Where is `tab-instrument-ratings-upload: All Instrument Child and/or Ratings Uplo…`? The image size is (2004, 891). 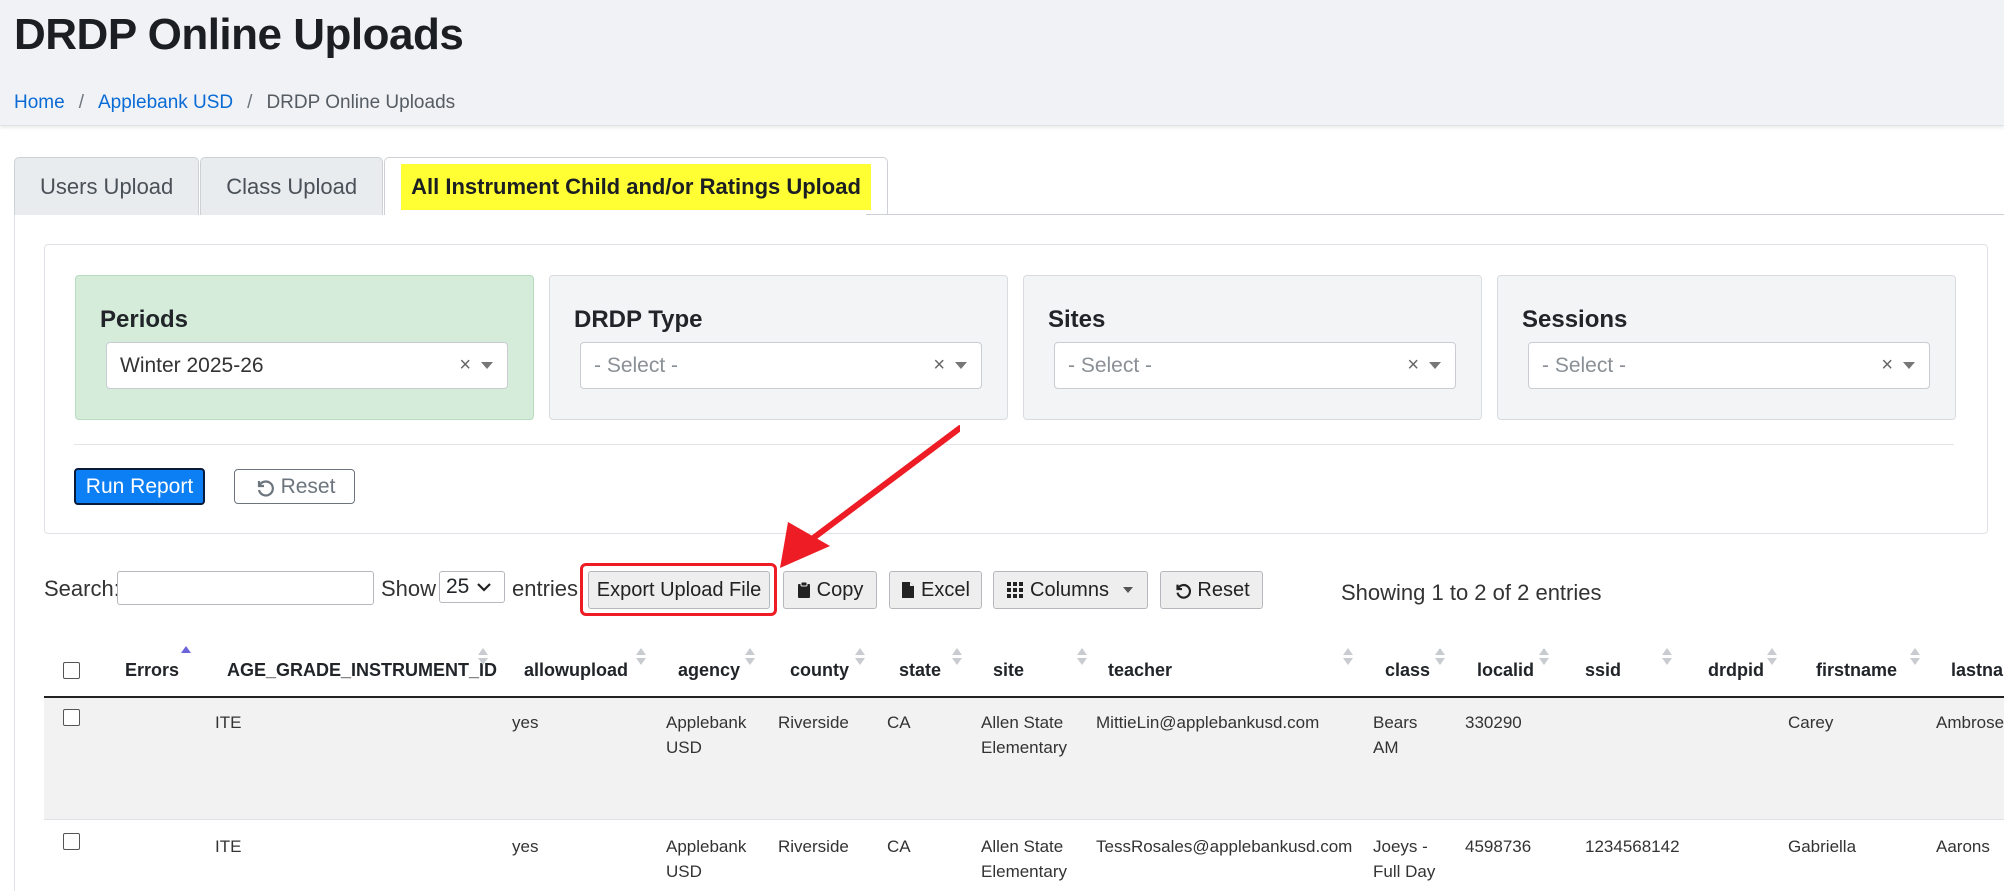 tab-instrument-ratings-upload: All Instrument Child and/or Ratings Uplo… is located at coordinates (636, 186).